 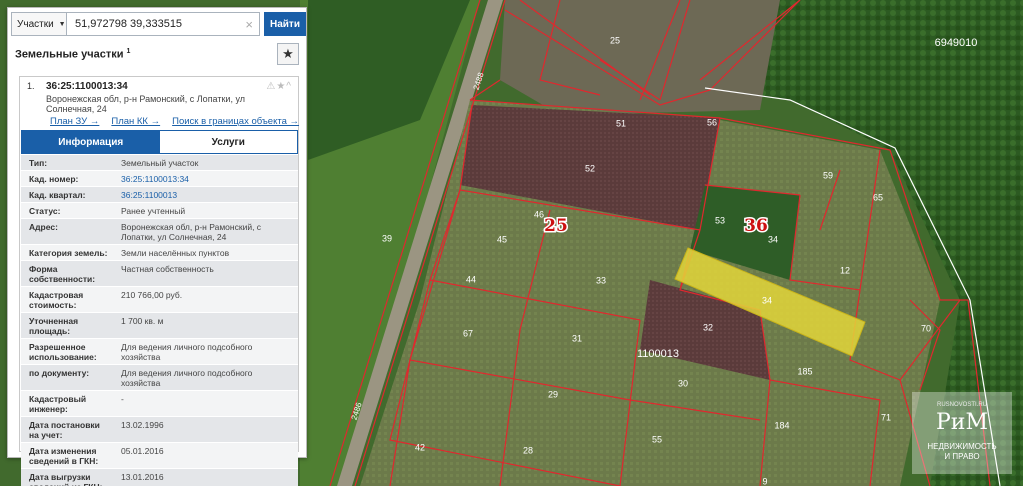 I want to click on table-row: Дата изменения сведений в ГКН: 05.01.2016, so click(x=159, y=456).